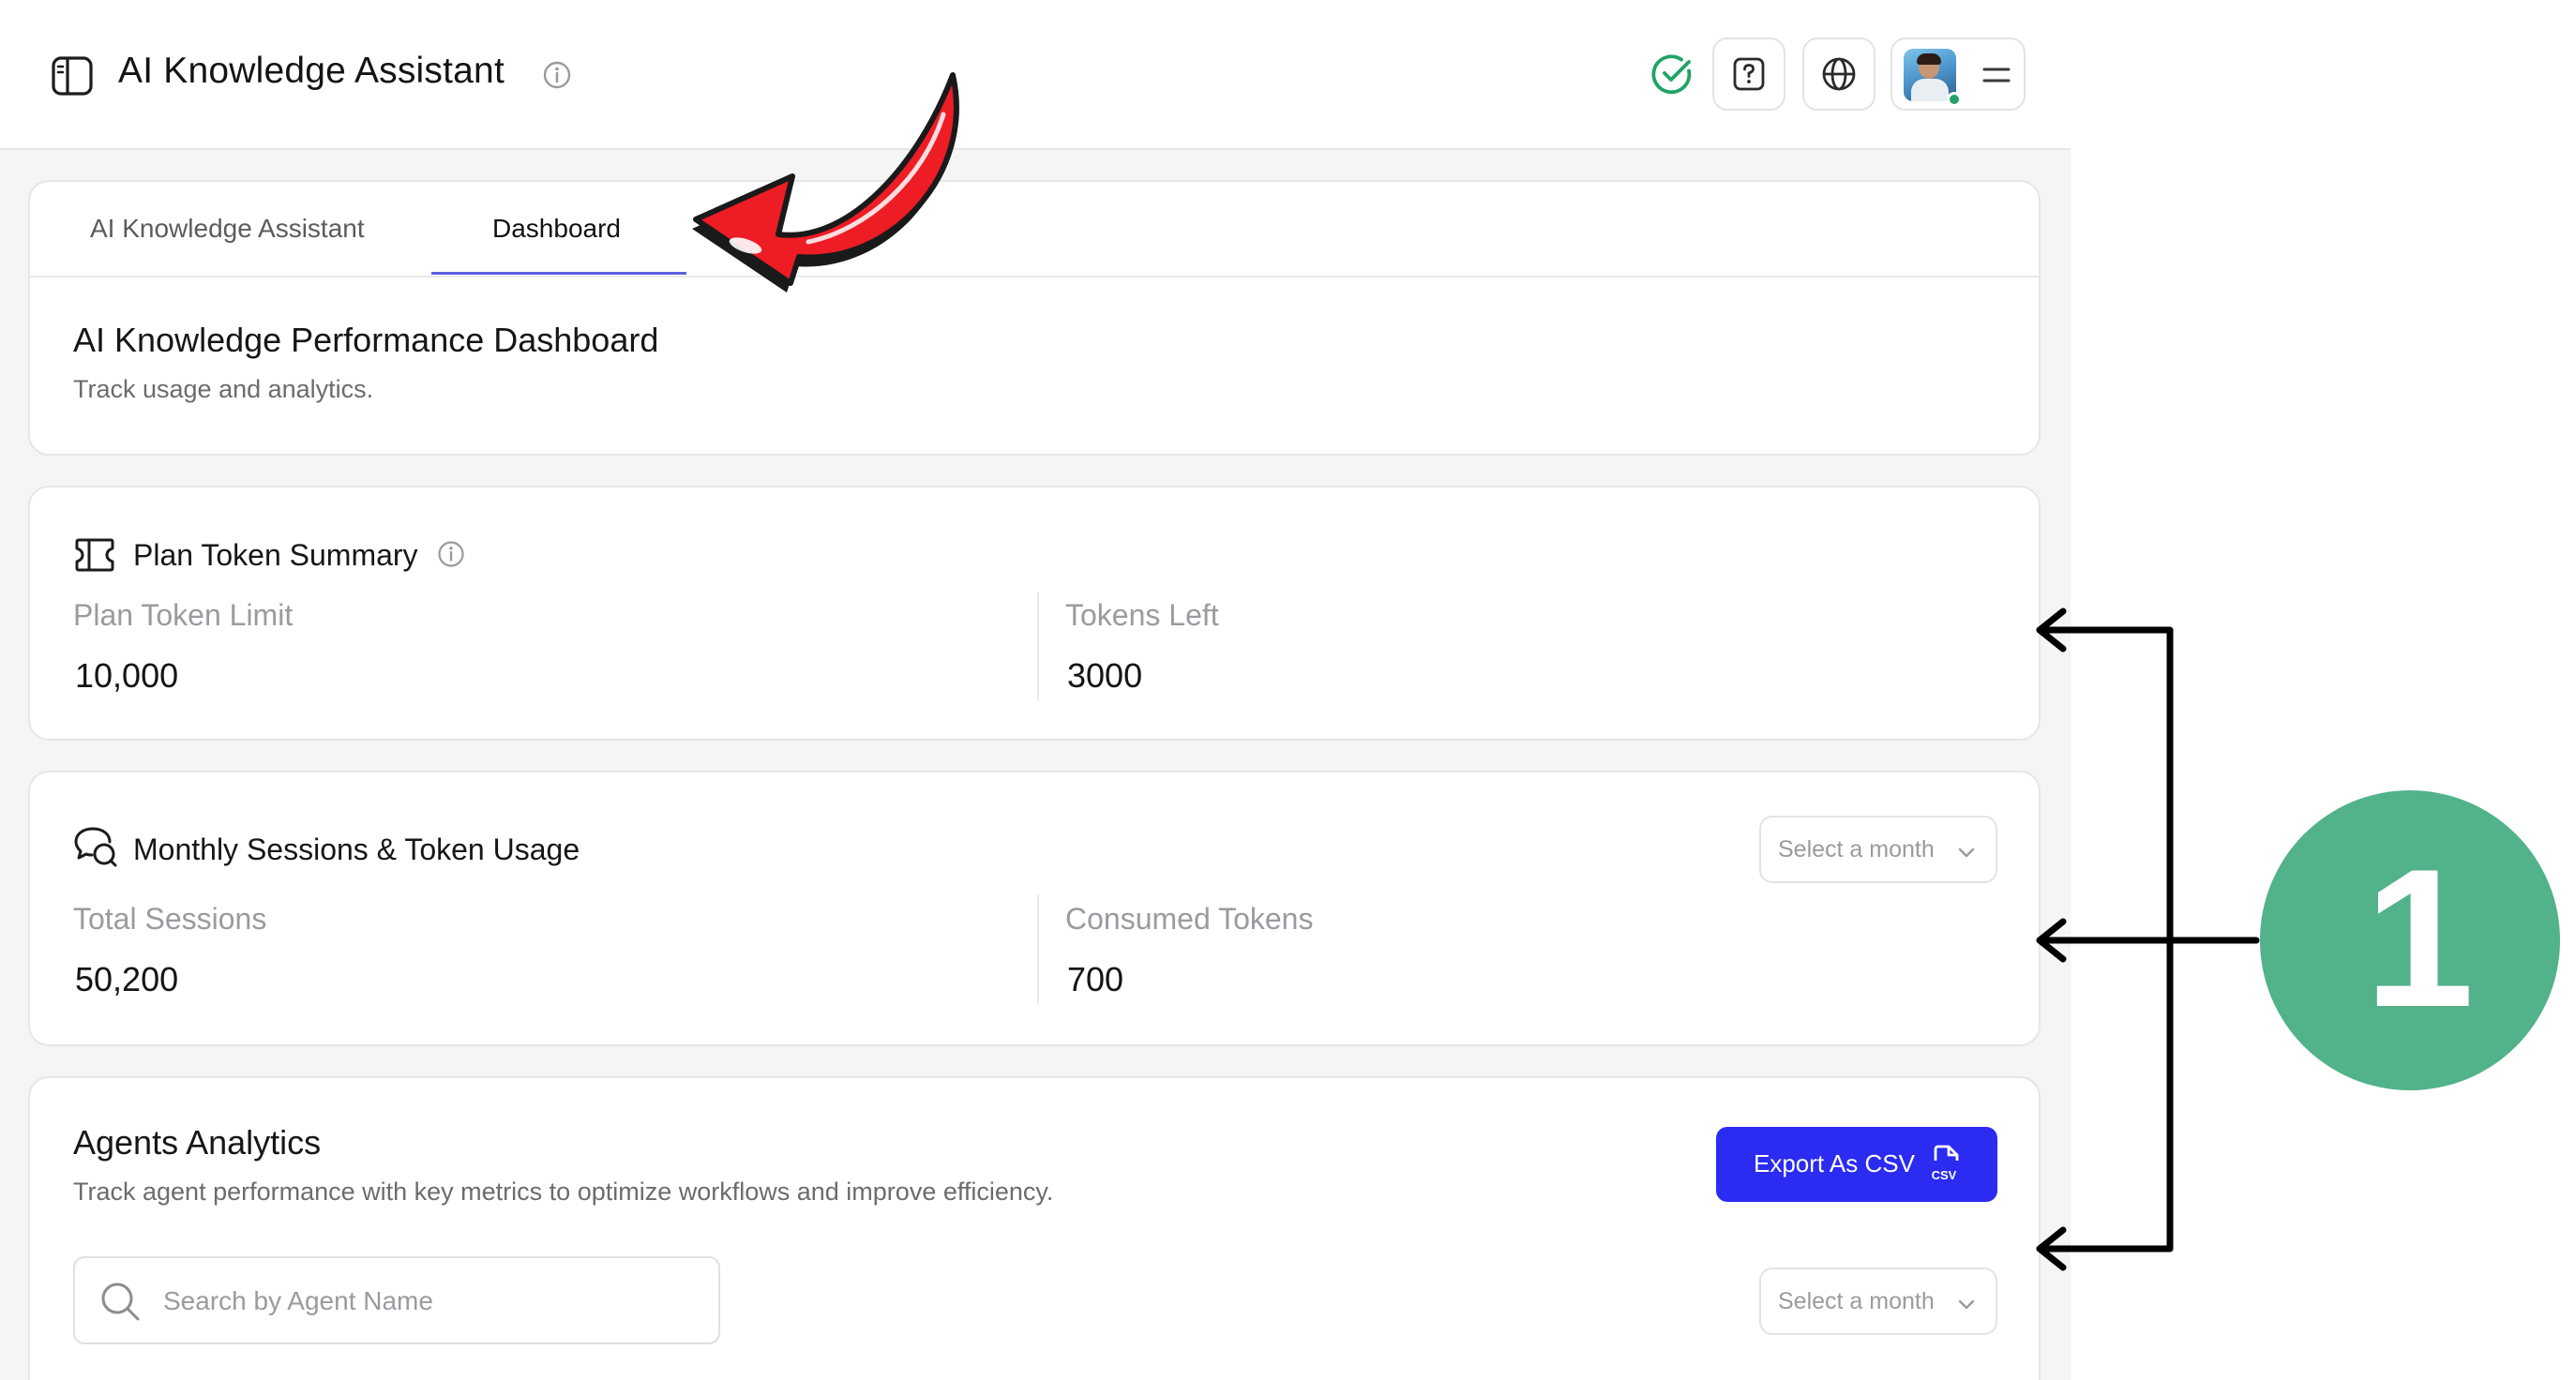 Image resolution: width=2576 pixels, height=1380 pixels. What do you see at coordinates (1954, 99) in the screenshot?
I see `online-status-indicator` at bounding box center [1954, 99].